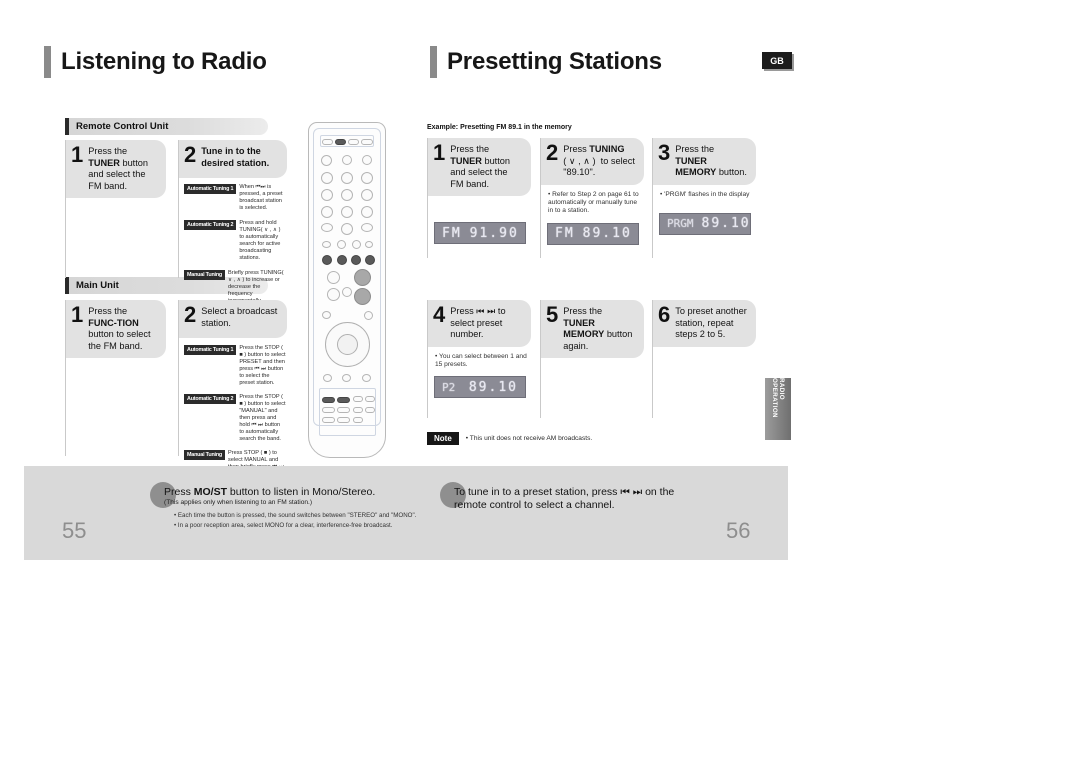  Describe the element at coordinates (370, 260) in the screenshot. I see `forward-button` at that location.